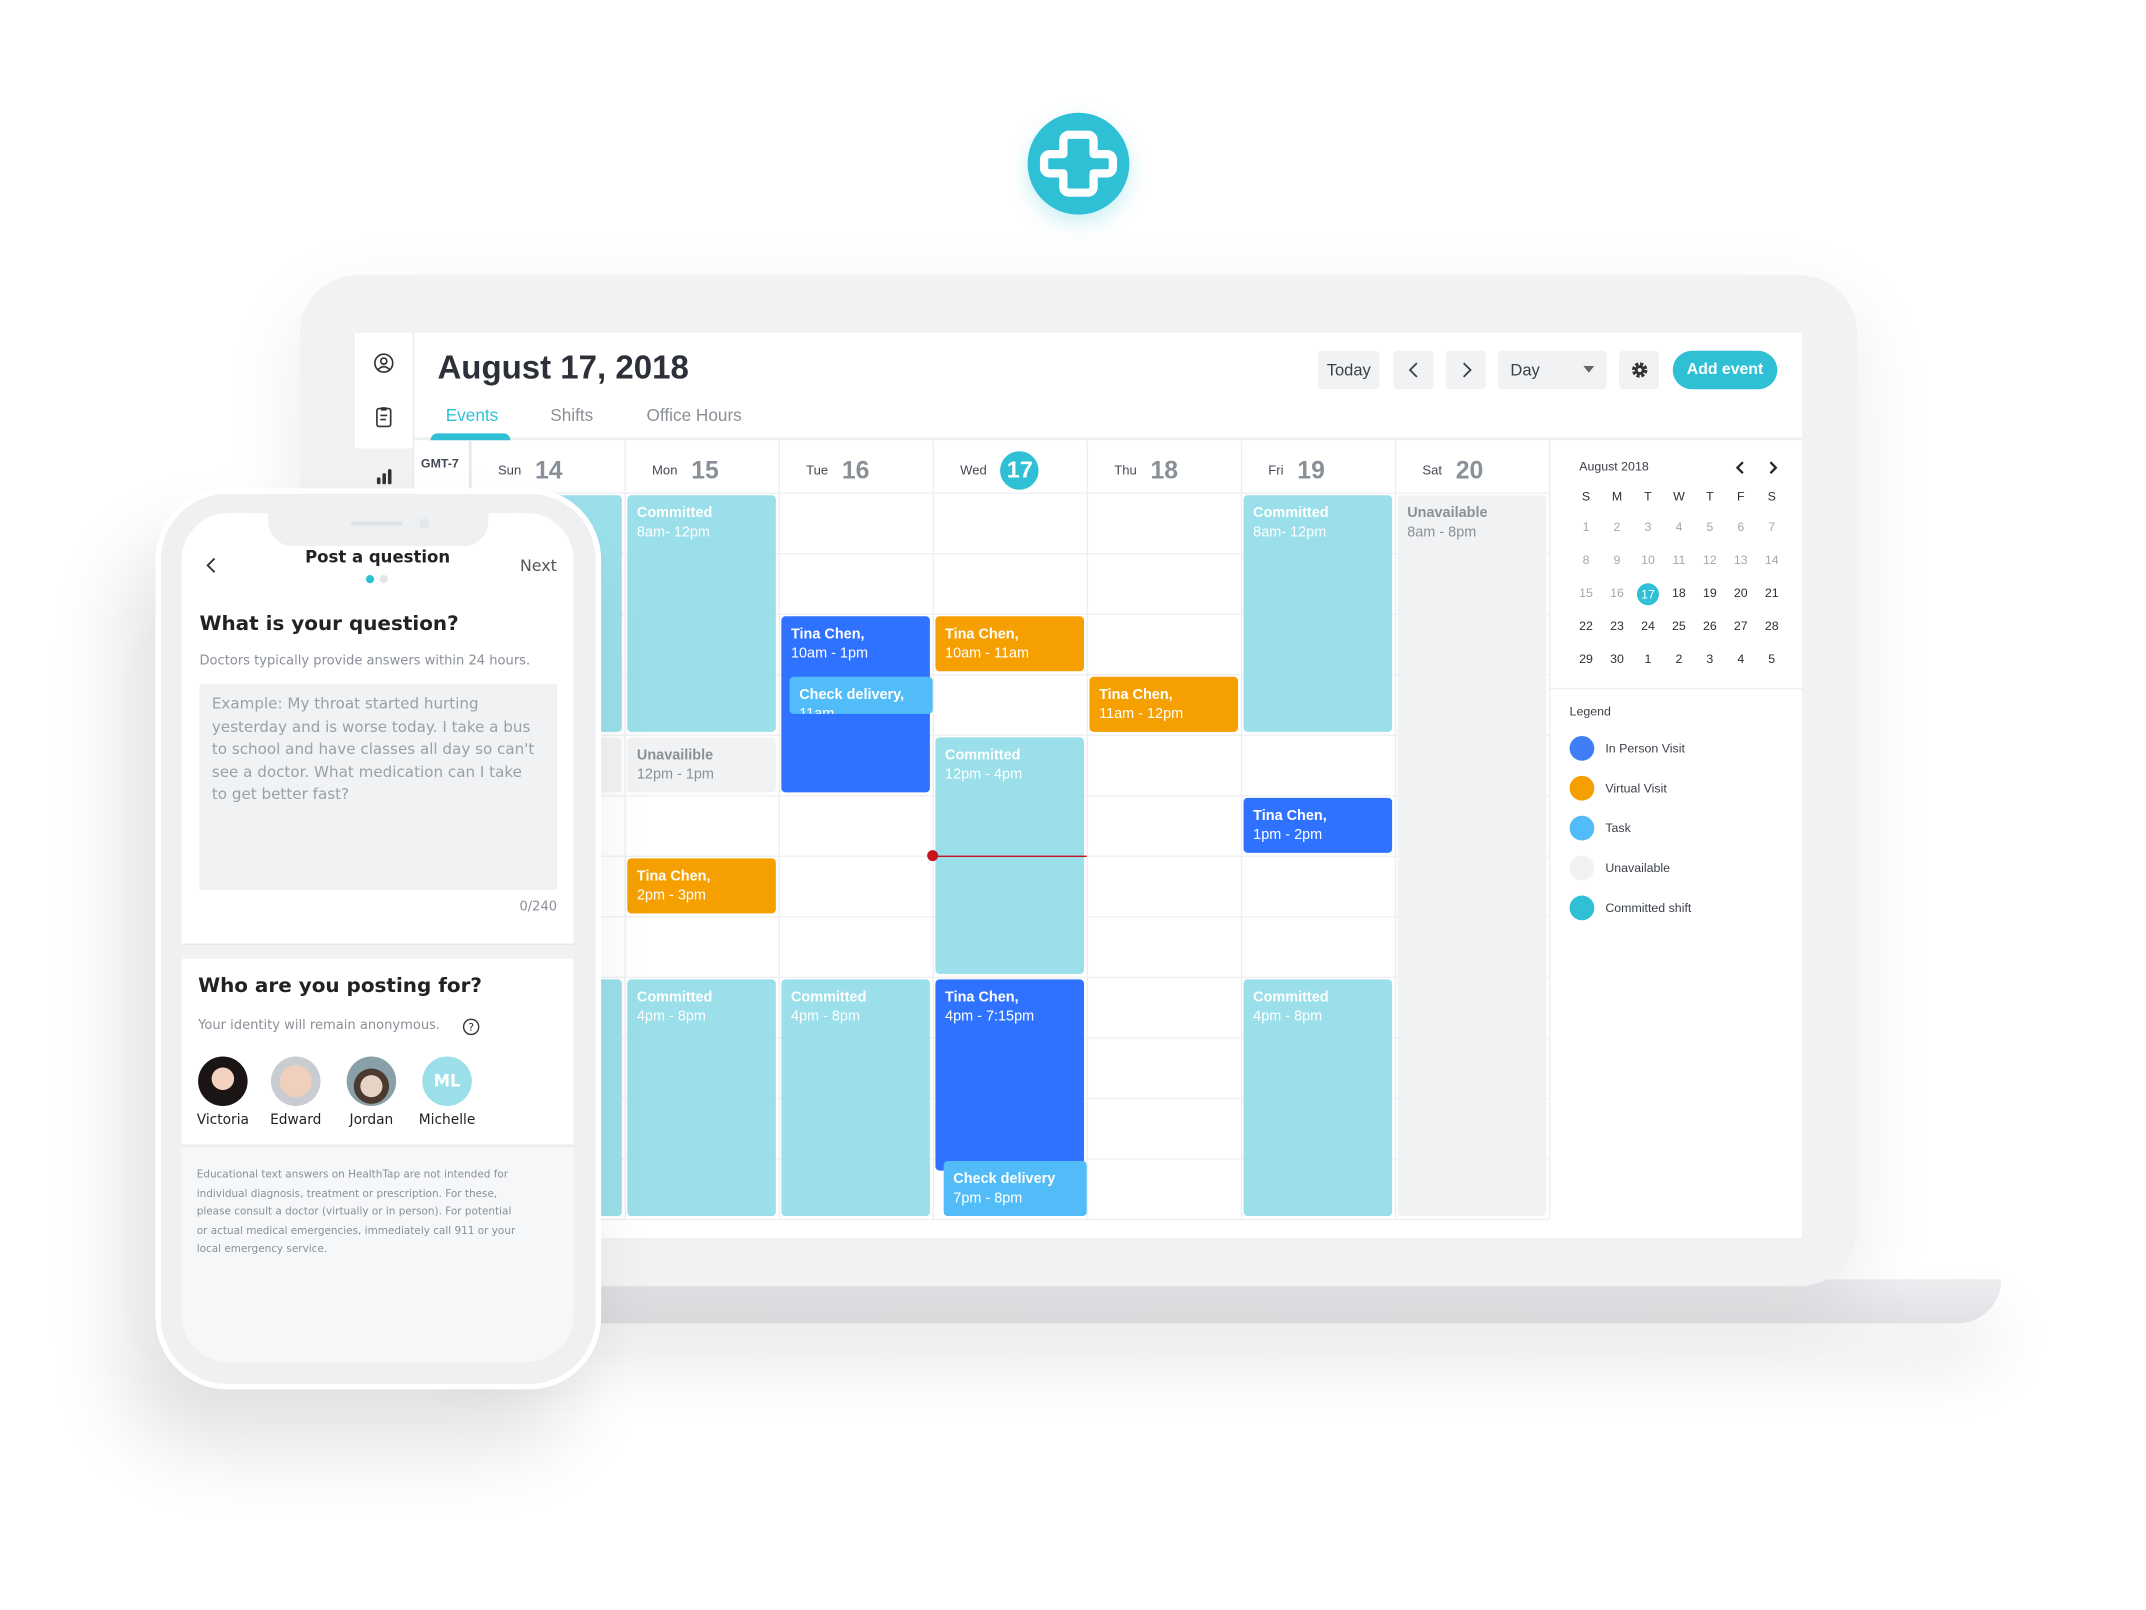 The width and height of the screenshot is (2146, 1610). What do you see at coordinates (371, 1120) in the screenshot?
I see `person-name: Jordan` at bounding box center [371, 1120].